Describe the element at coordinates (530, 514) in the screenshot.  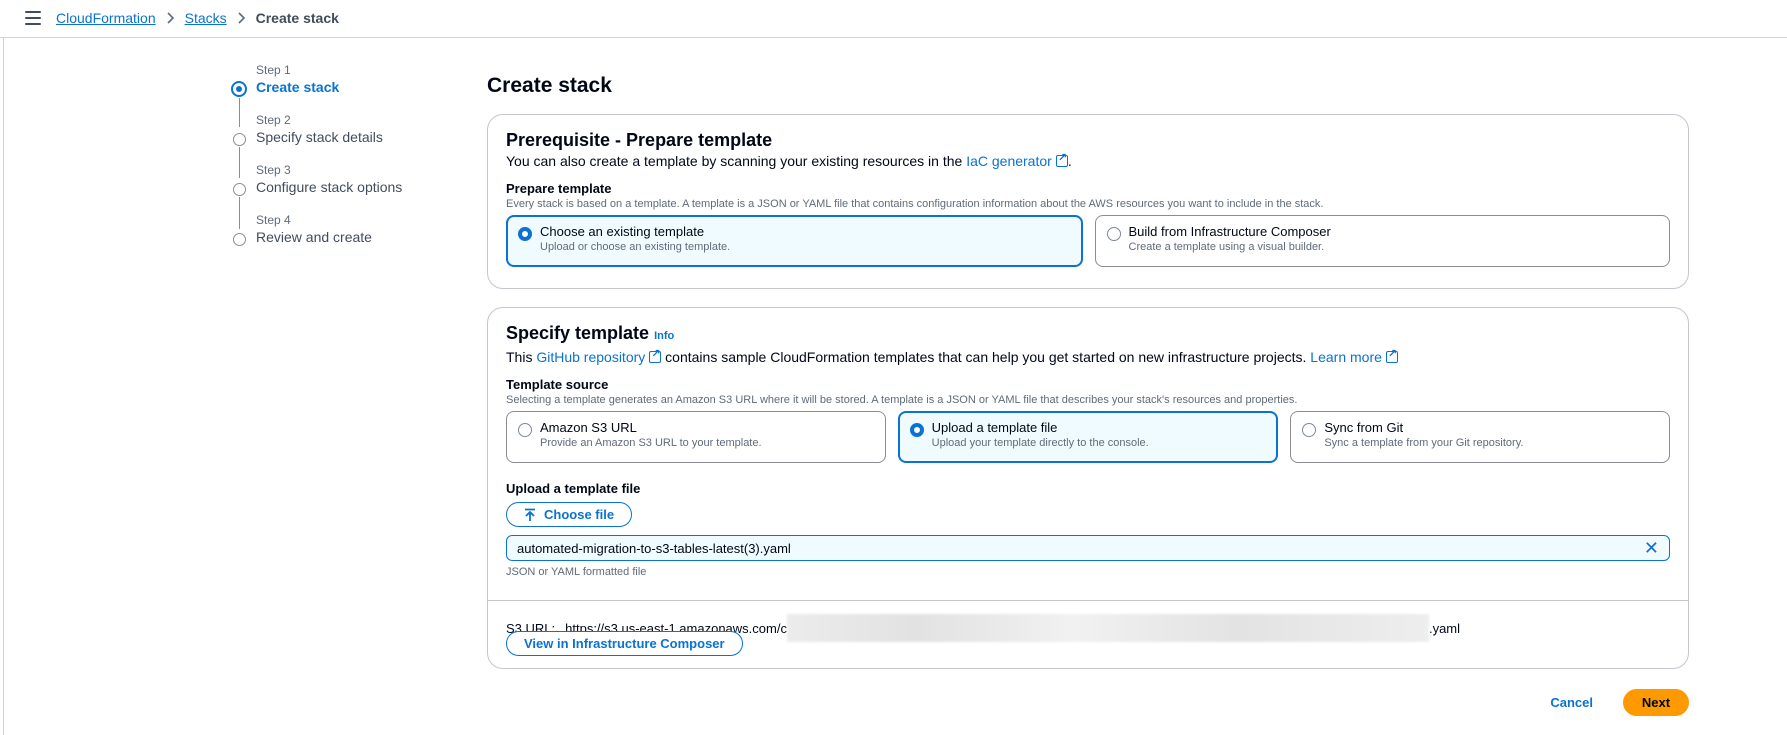
I see `upload-icon` at that location.